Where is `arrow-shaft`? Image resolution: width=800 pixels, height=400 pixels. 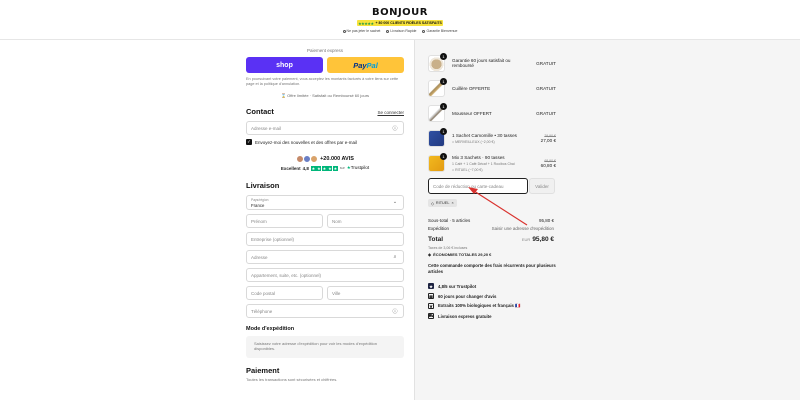
arrow-shaft is located at coordinates (500, 208).